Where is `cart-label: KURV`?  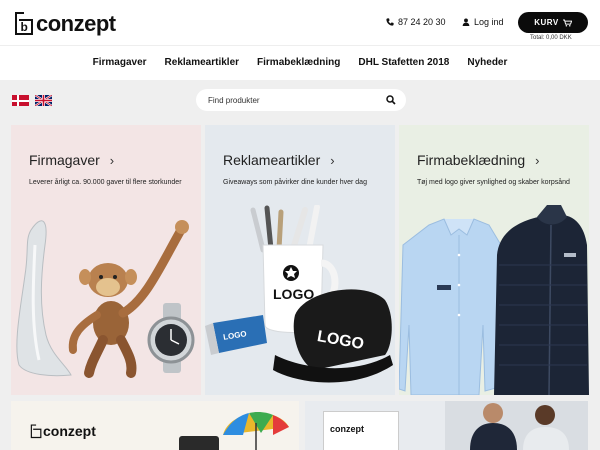
cart-label: KURV is located at coordinates (546, 22).